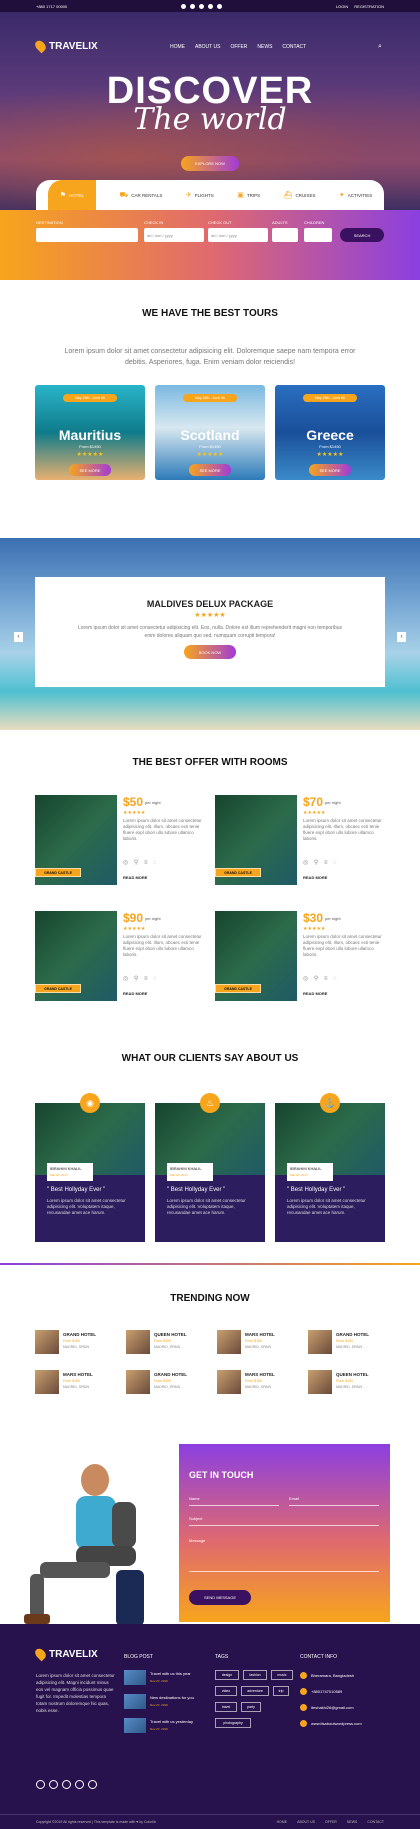  I want to click on prev-arrow-icon: ‹, so click(18, 637).